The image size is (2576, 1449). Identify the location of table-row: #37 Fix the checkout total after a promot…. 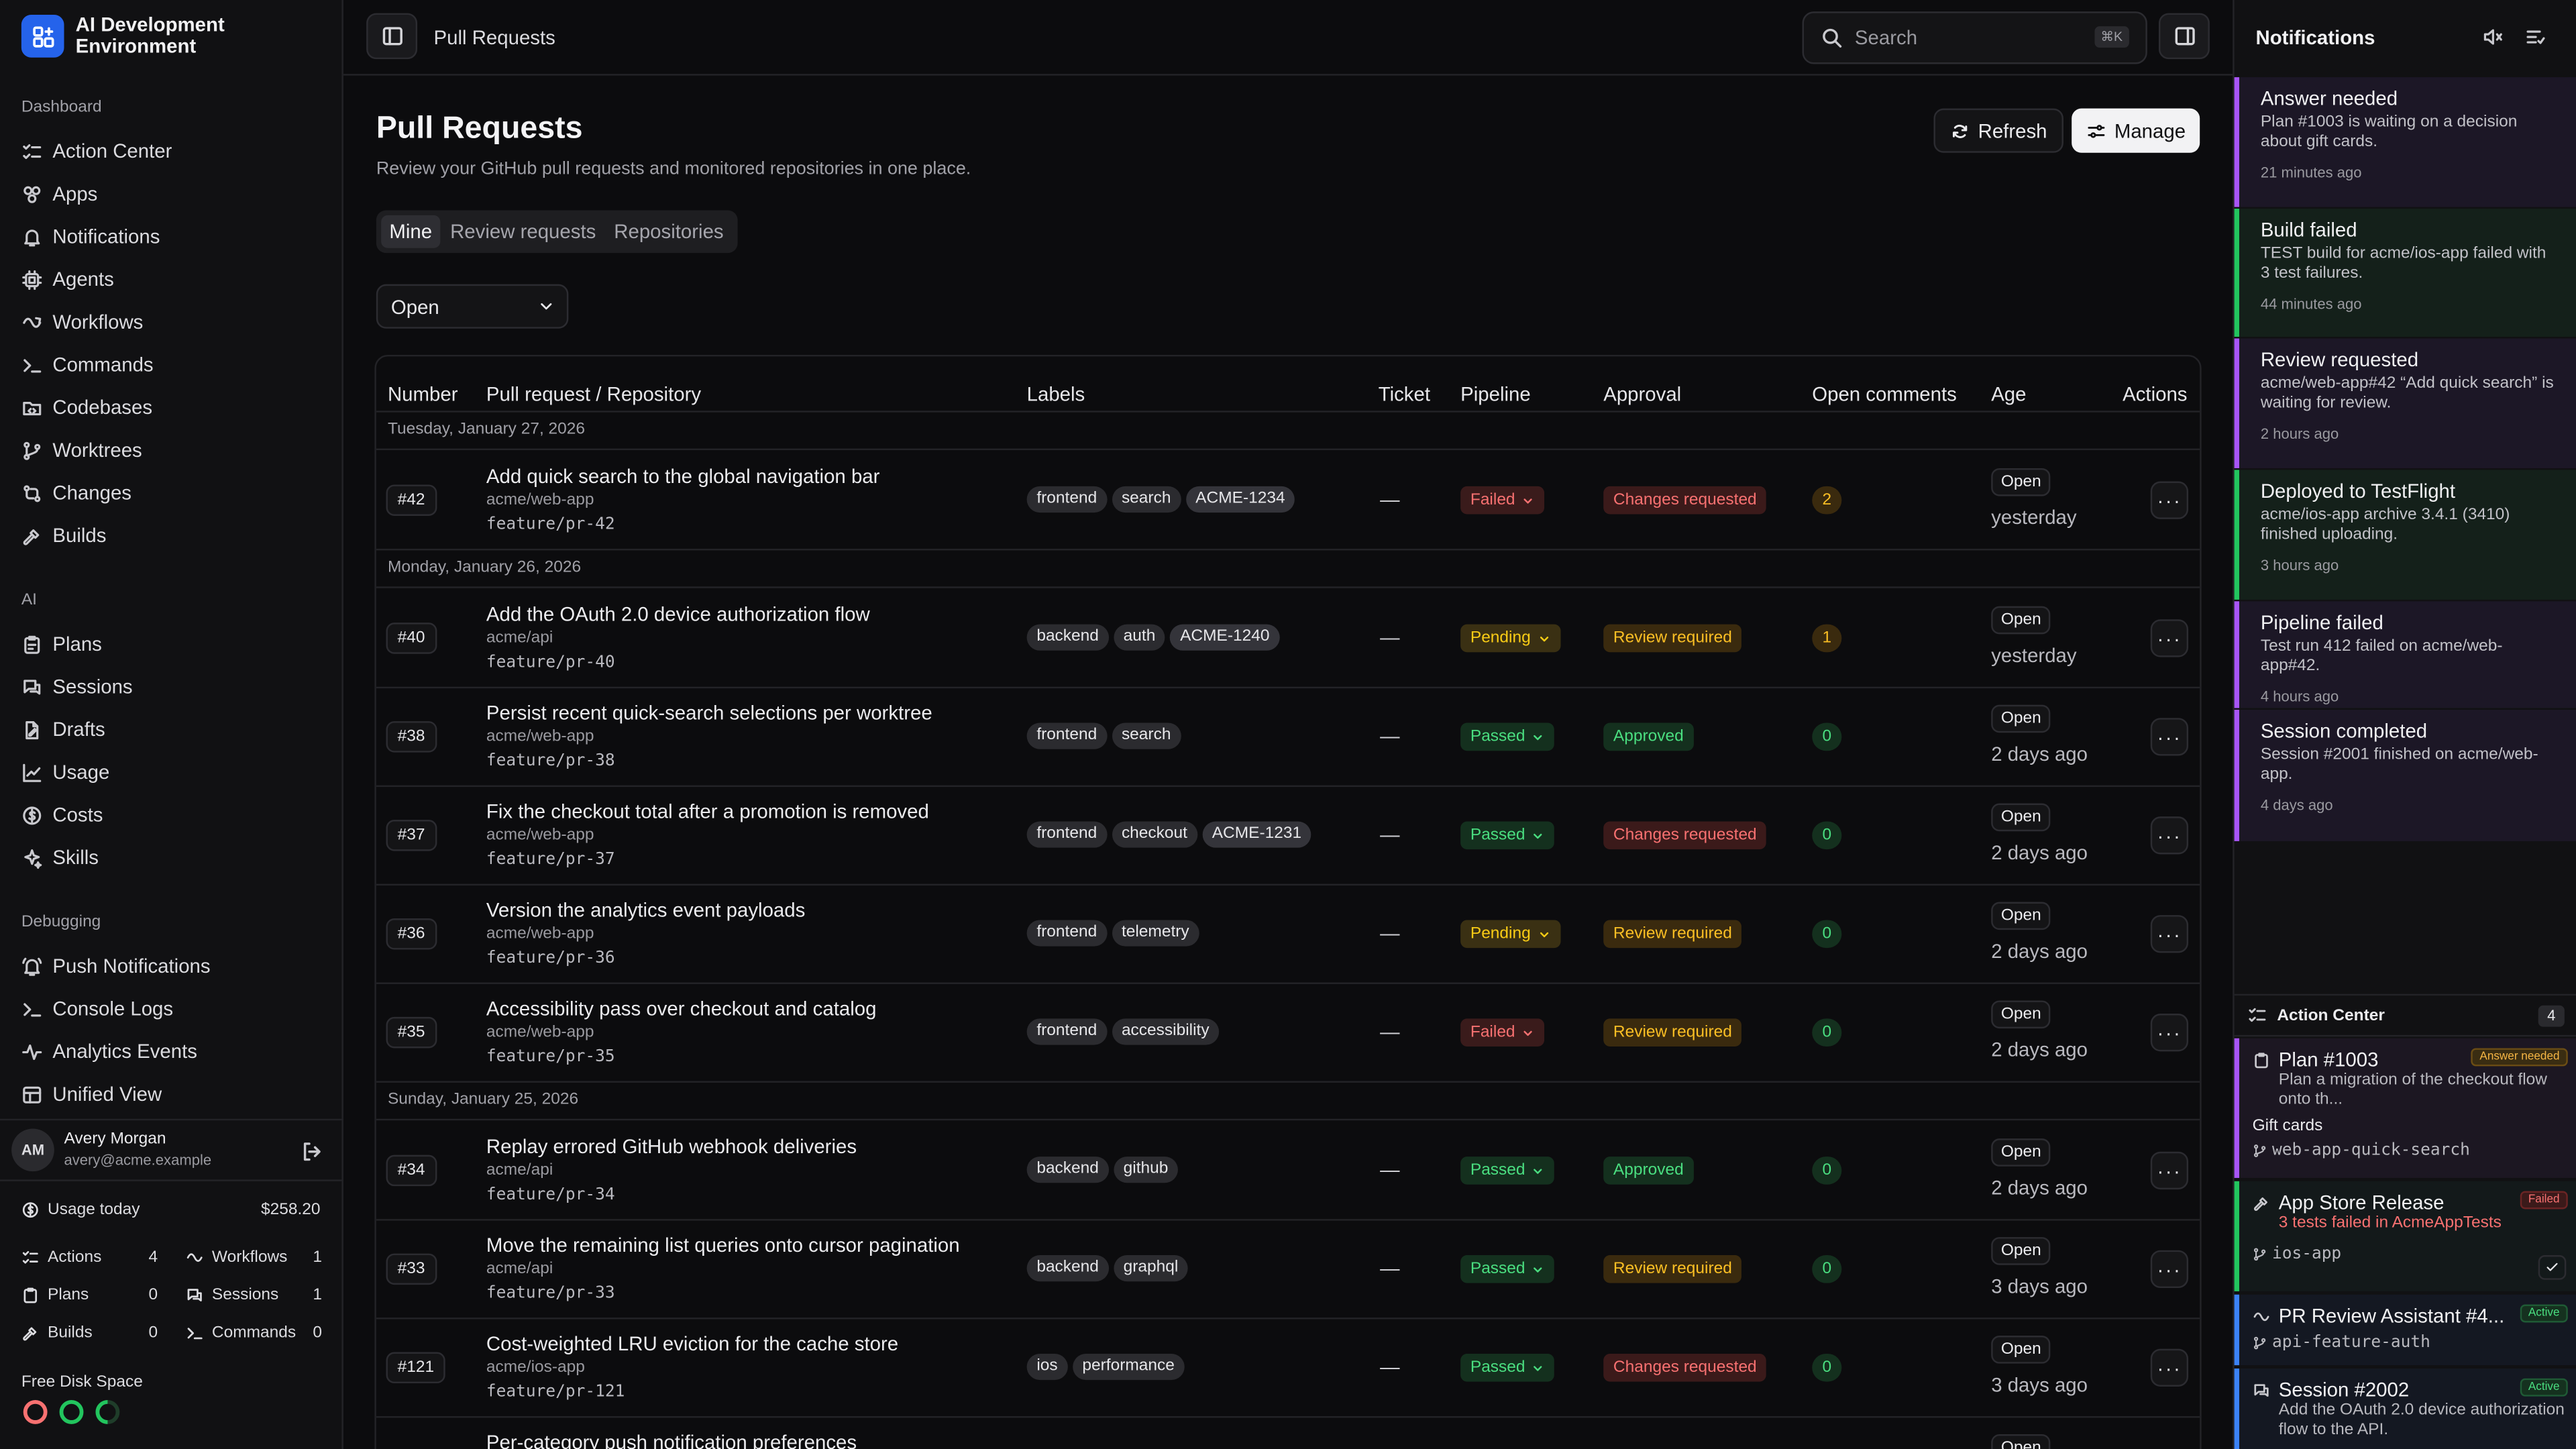
(1288, 836).